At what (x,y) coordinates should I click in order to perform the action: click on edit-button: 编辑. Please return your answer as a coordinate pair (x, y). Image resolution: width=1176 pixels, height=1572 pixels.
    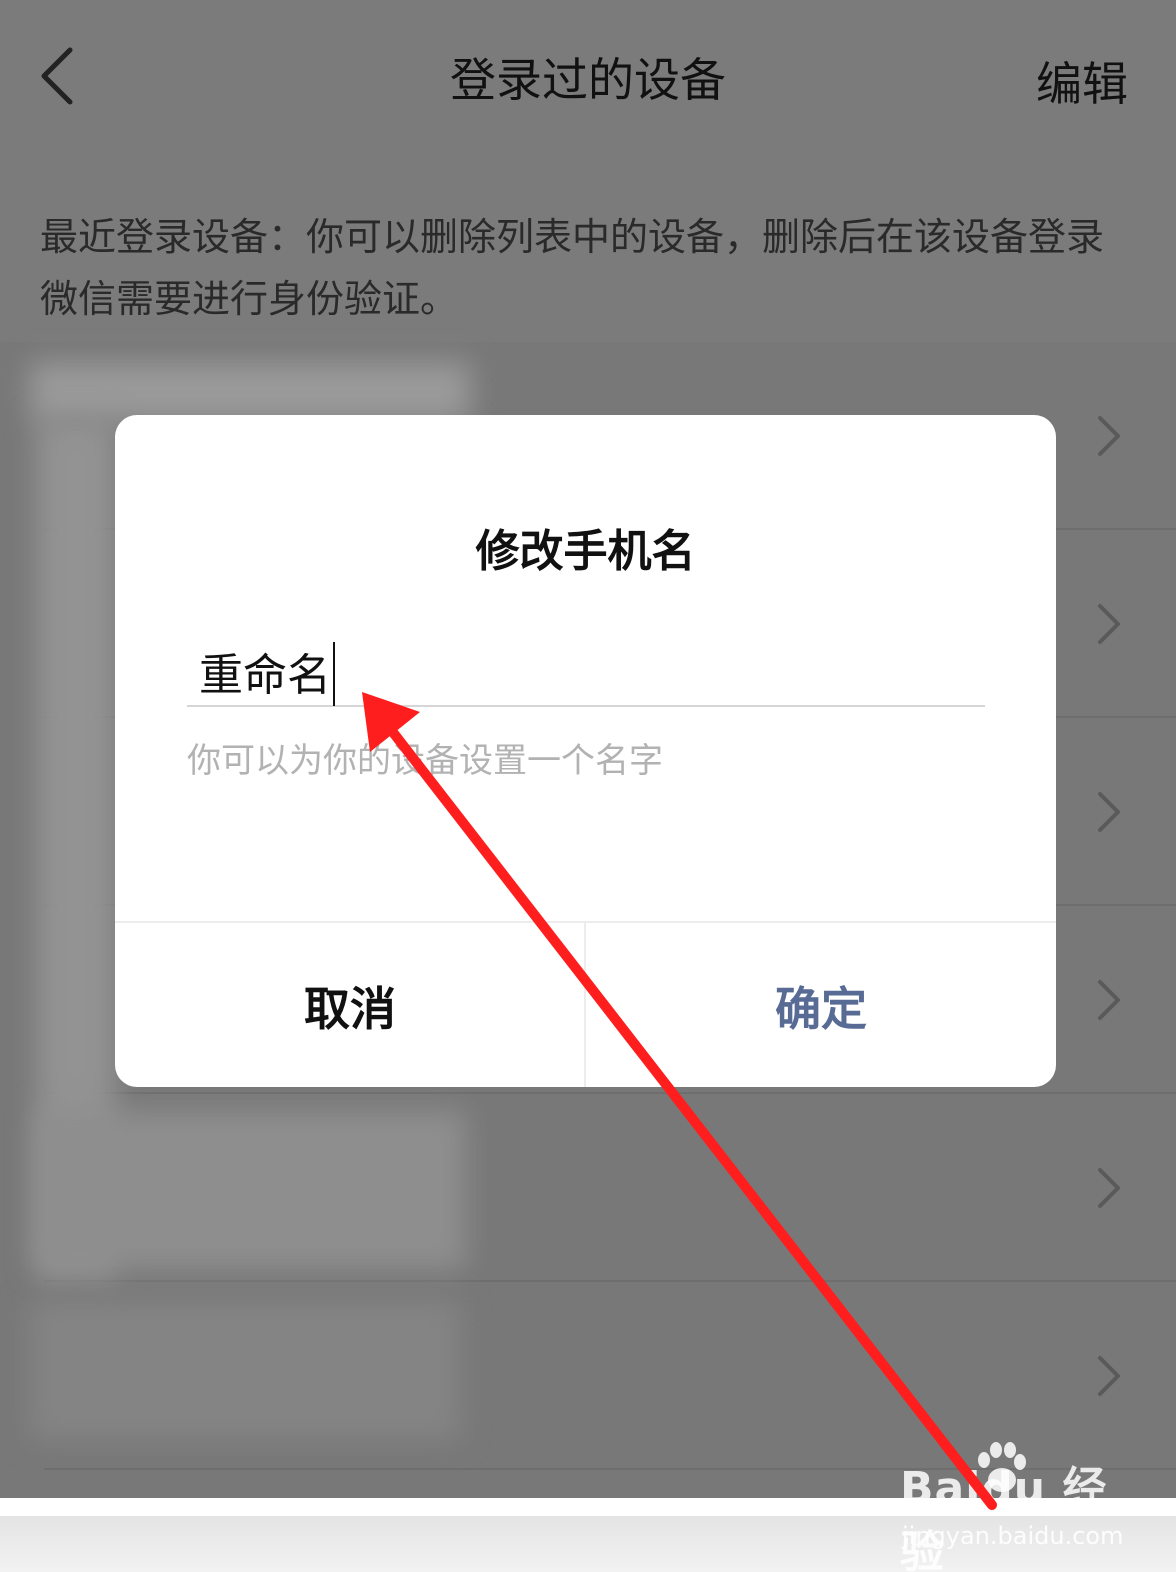
    Looking at the image, I should click on (1082, 81).